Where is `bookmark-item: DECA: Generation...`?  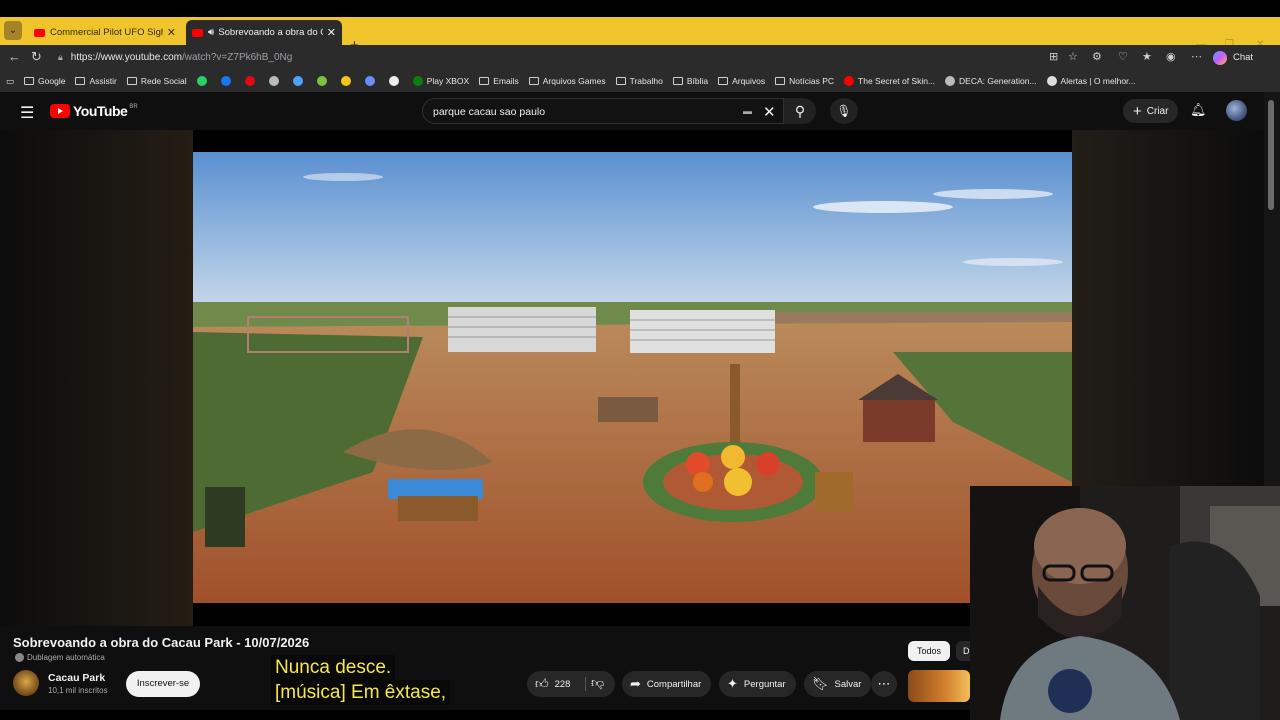 bookmark-item: DECA: Generation... is located at coordinates (991, 81).